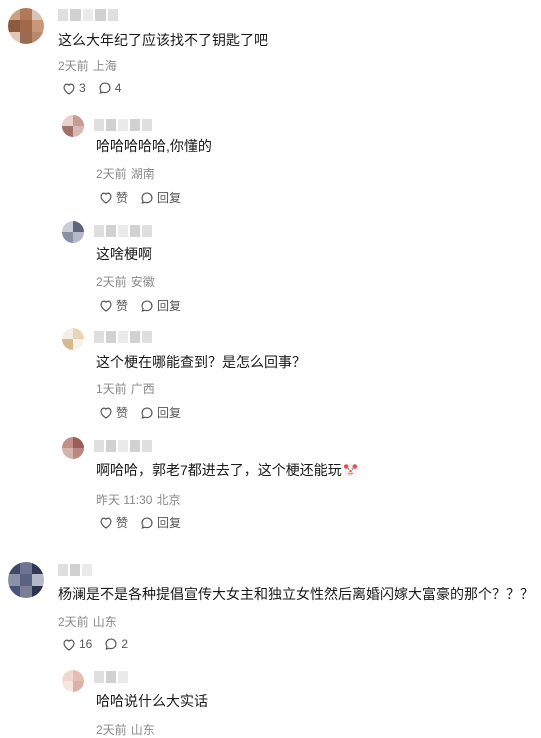 This screenshot has width=541, height=738. I want to click on comment-meta: 2天前 山东, so click(87, 621).